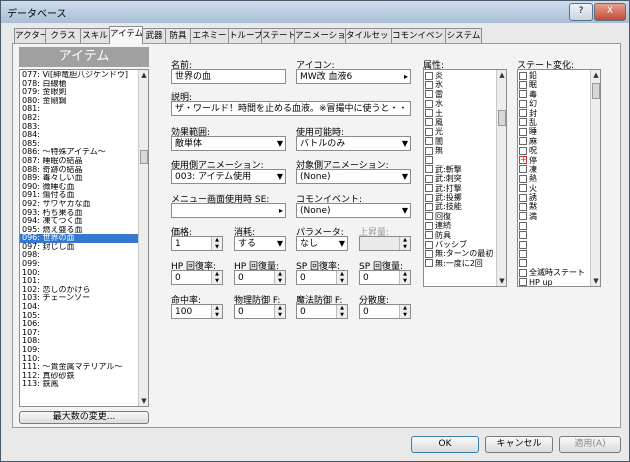 This screenshot has width=630, height=462. Describe the element at coordinates (143, 238) in the screenshot. I see `item-list-scrollbar: ▲ ▼` at that location.